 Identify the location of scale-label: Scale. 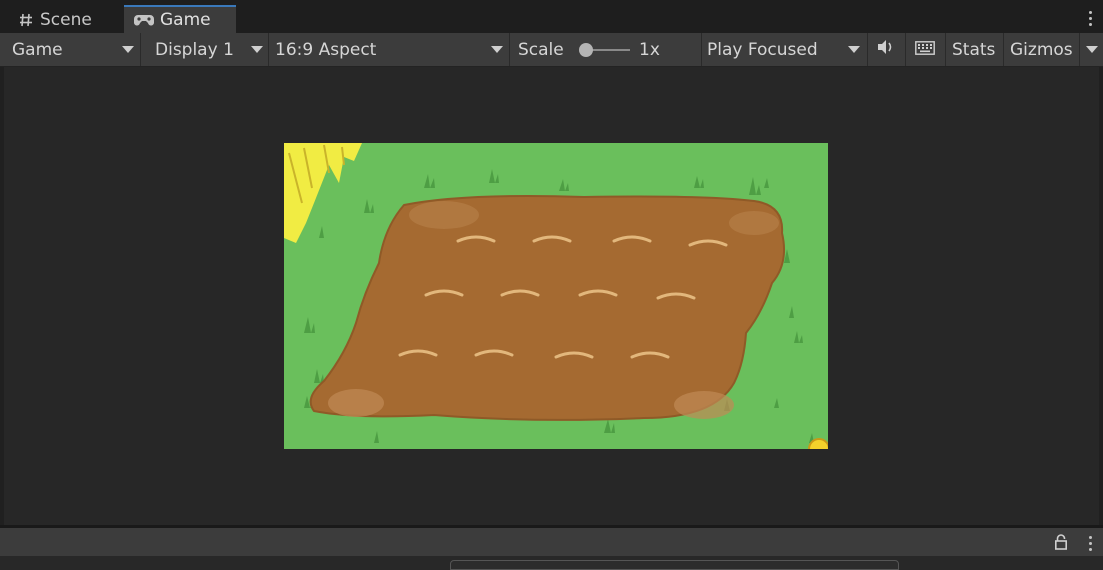
(541, 49).